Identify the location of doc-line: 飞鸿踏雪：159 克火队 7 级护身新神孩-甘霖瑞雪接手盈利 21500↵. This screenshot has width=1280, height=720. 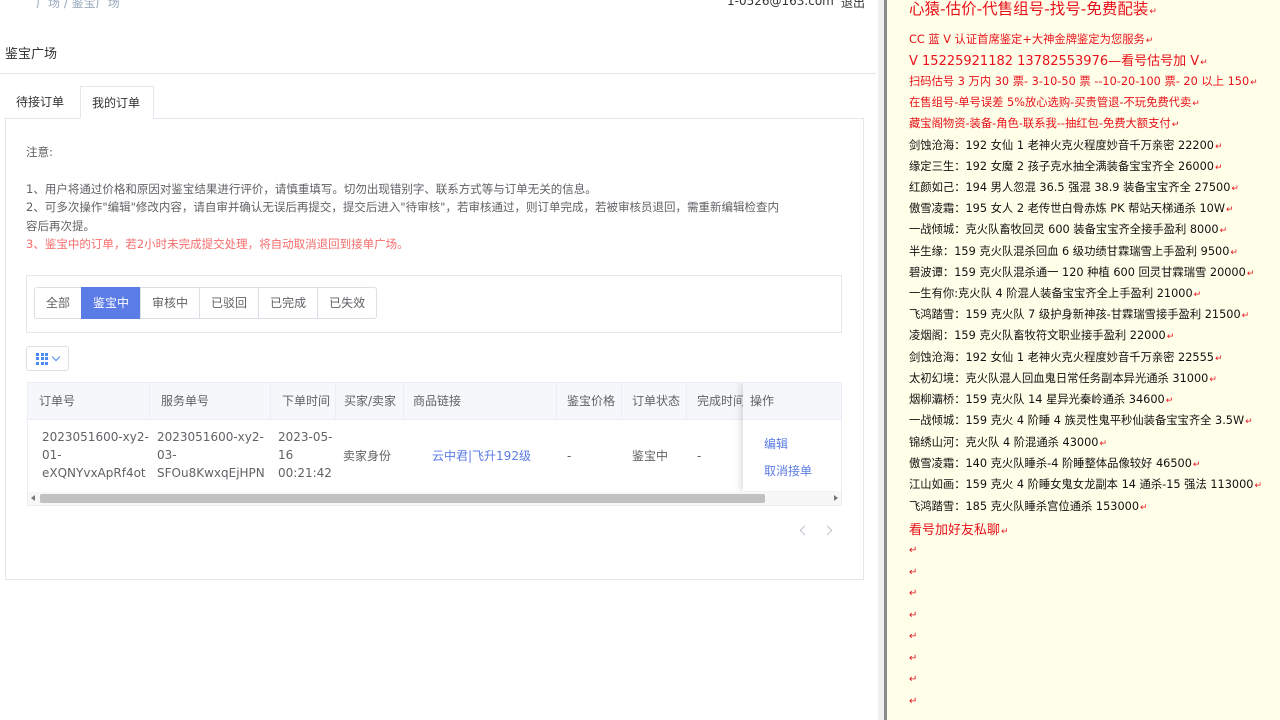
(1079, 314).